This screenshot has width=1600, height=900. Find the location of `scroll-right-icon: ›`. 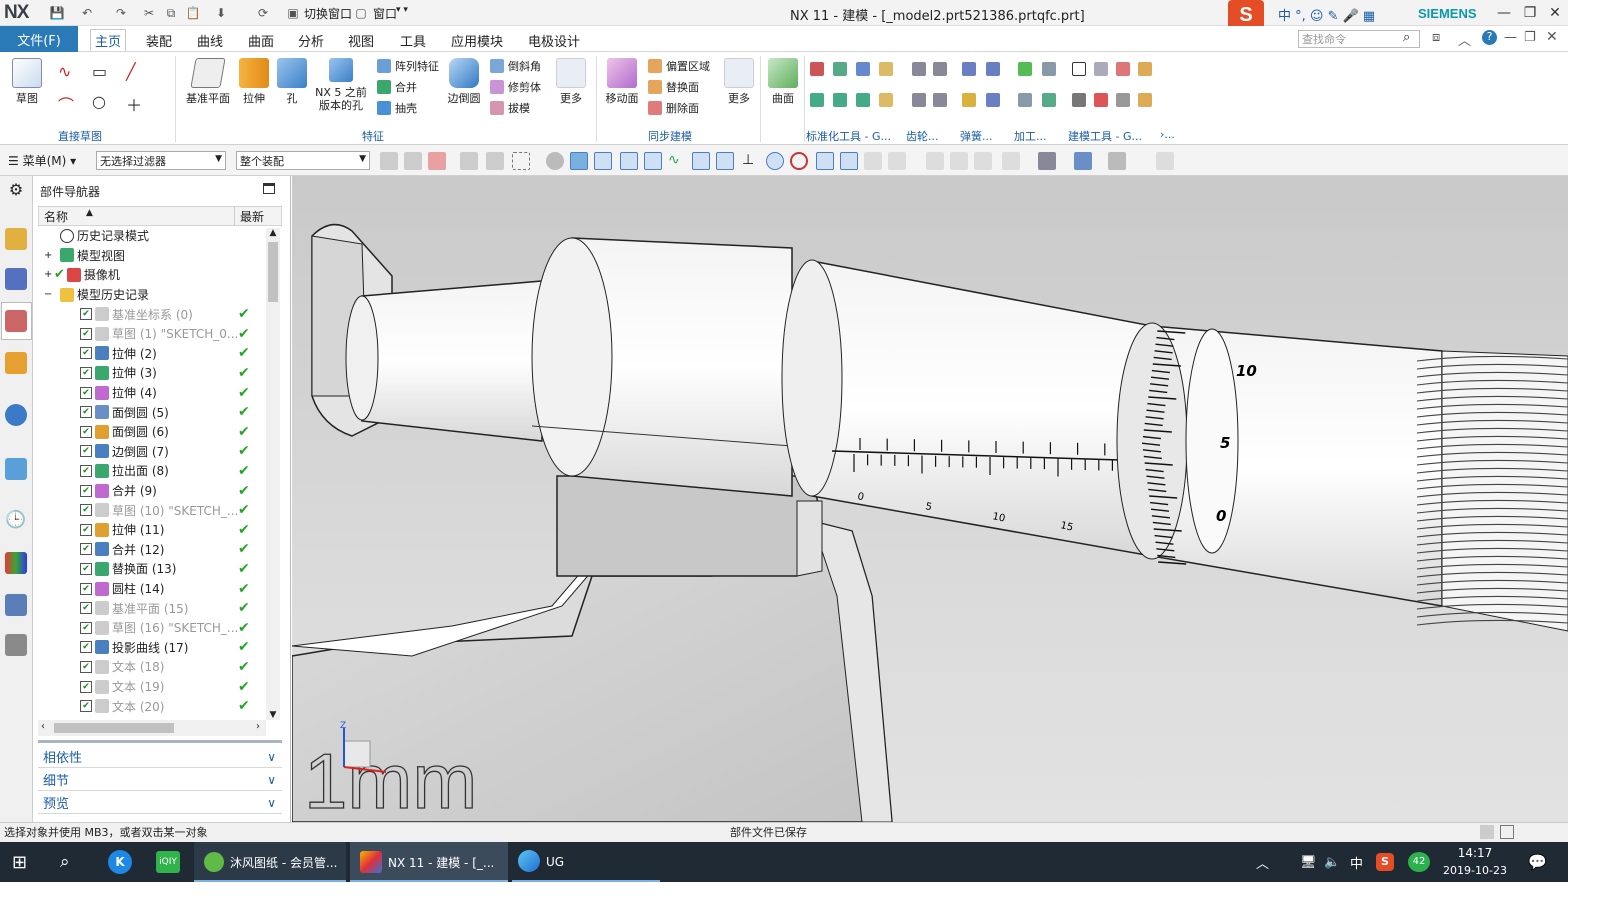

scroll-right-icon: › is located at coordinates (258, 726).